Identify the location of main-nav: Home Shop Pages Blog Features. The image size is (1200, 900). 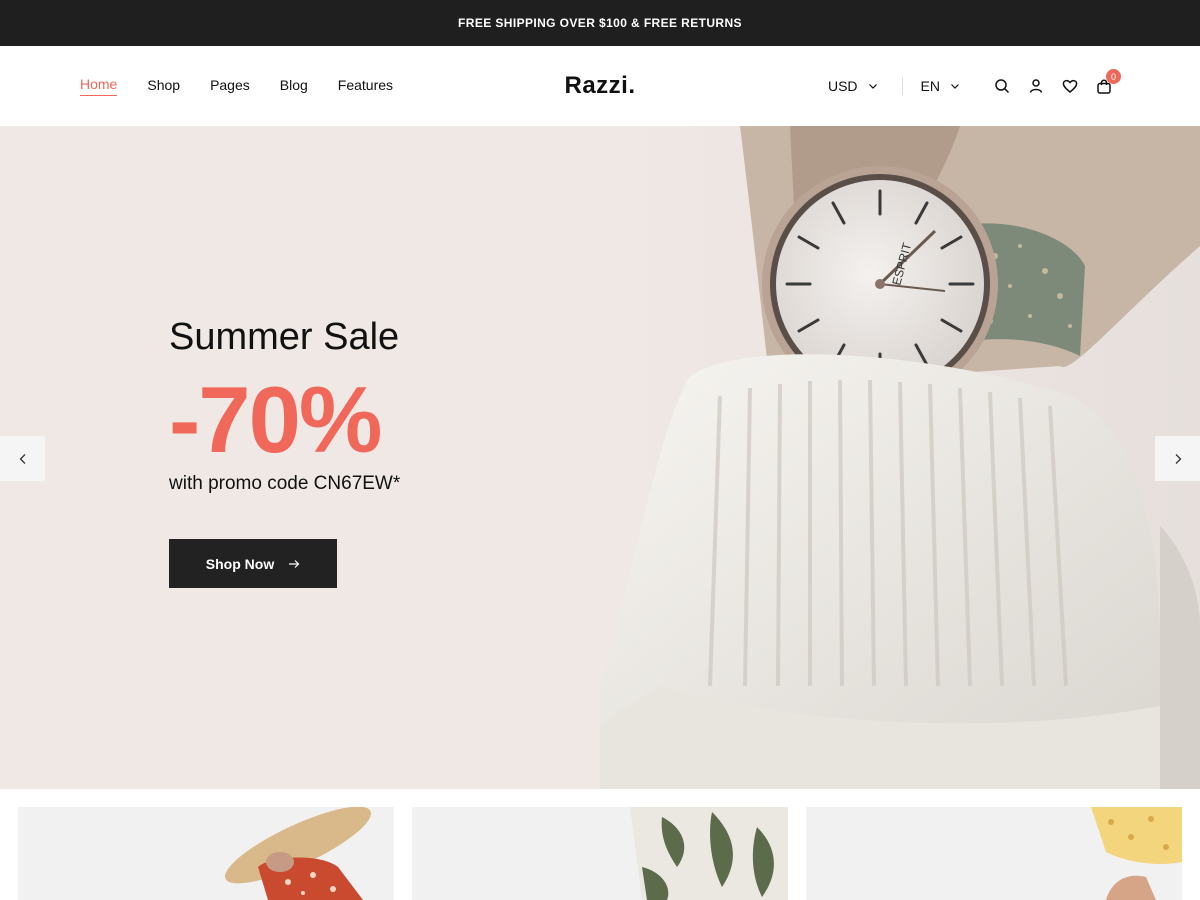
(236, 86).